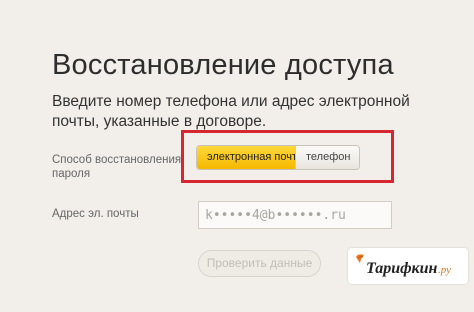  What do you see at coordinates (327, 157) in the screenshot?
I see `option-phone: телефон` at bounding box center [327, 157].